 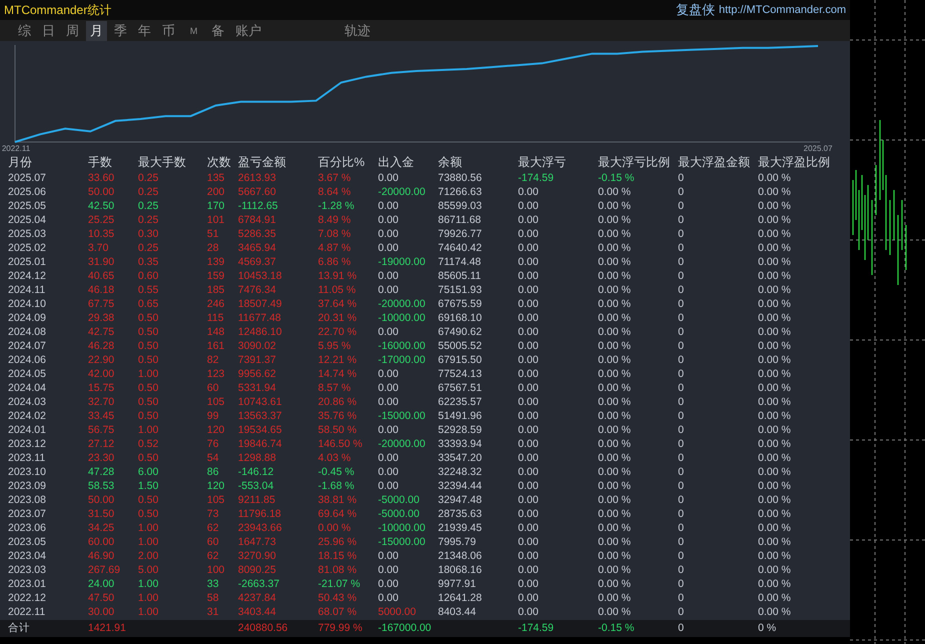 I want to click on table-cell-text: 60, so click(x=213, y=542).